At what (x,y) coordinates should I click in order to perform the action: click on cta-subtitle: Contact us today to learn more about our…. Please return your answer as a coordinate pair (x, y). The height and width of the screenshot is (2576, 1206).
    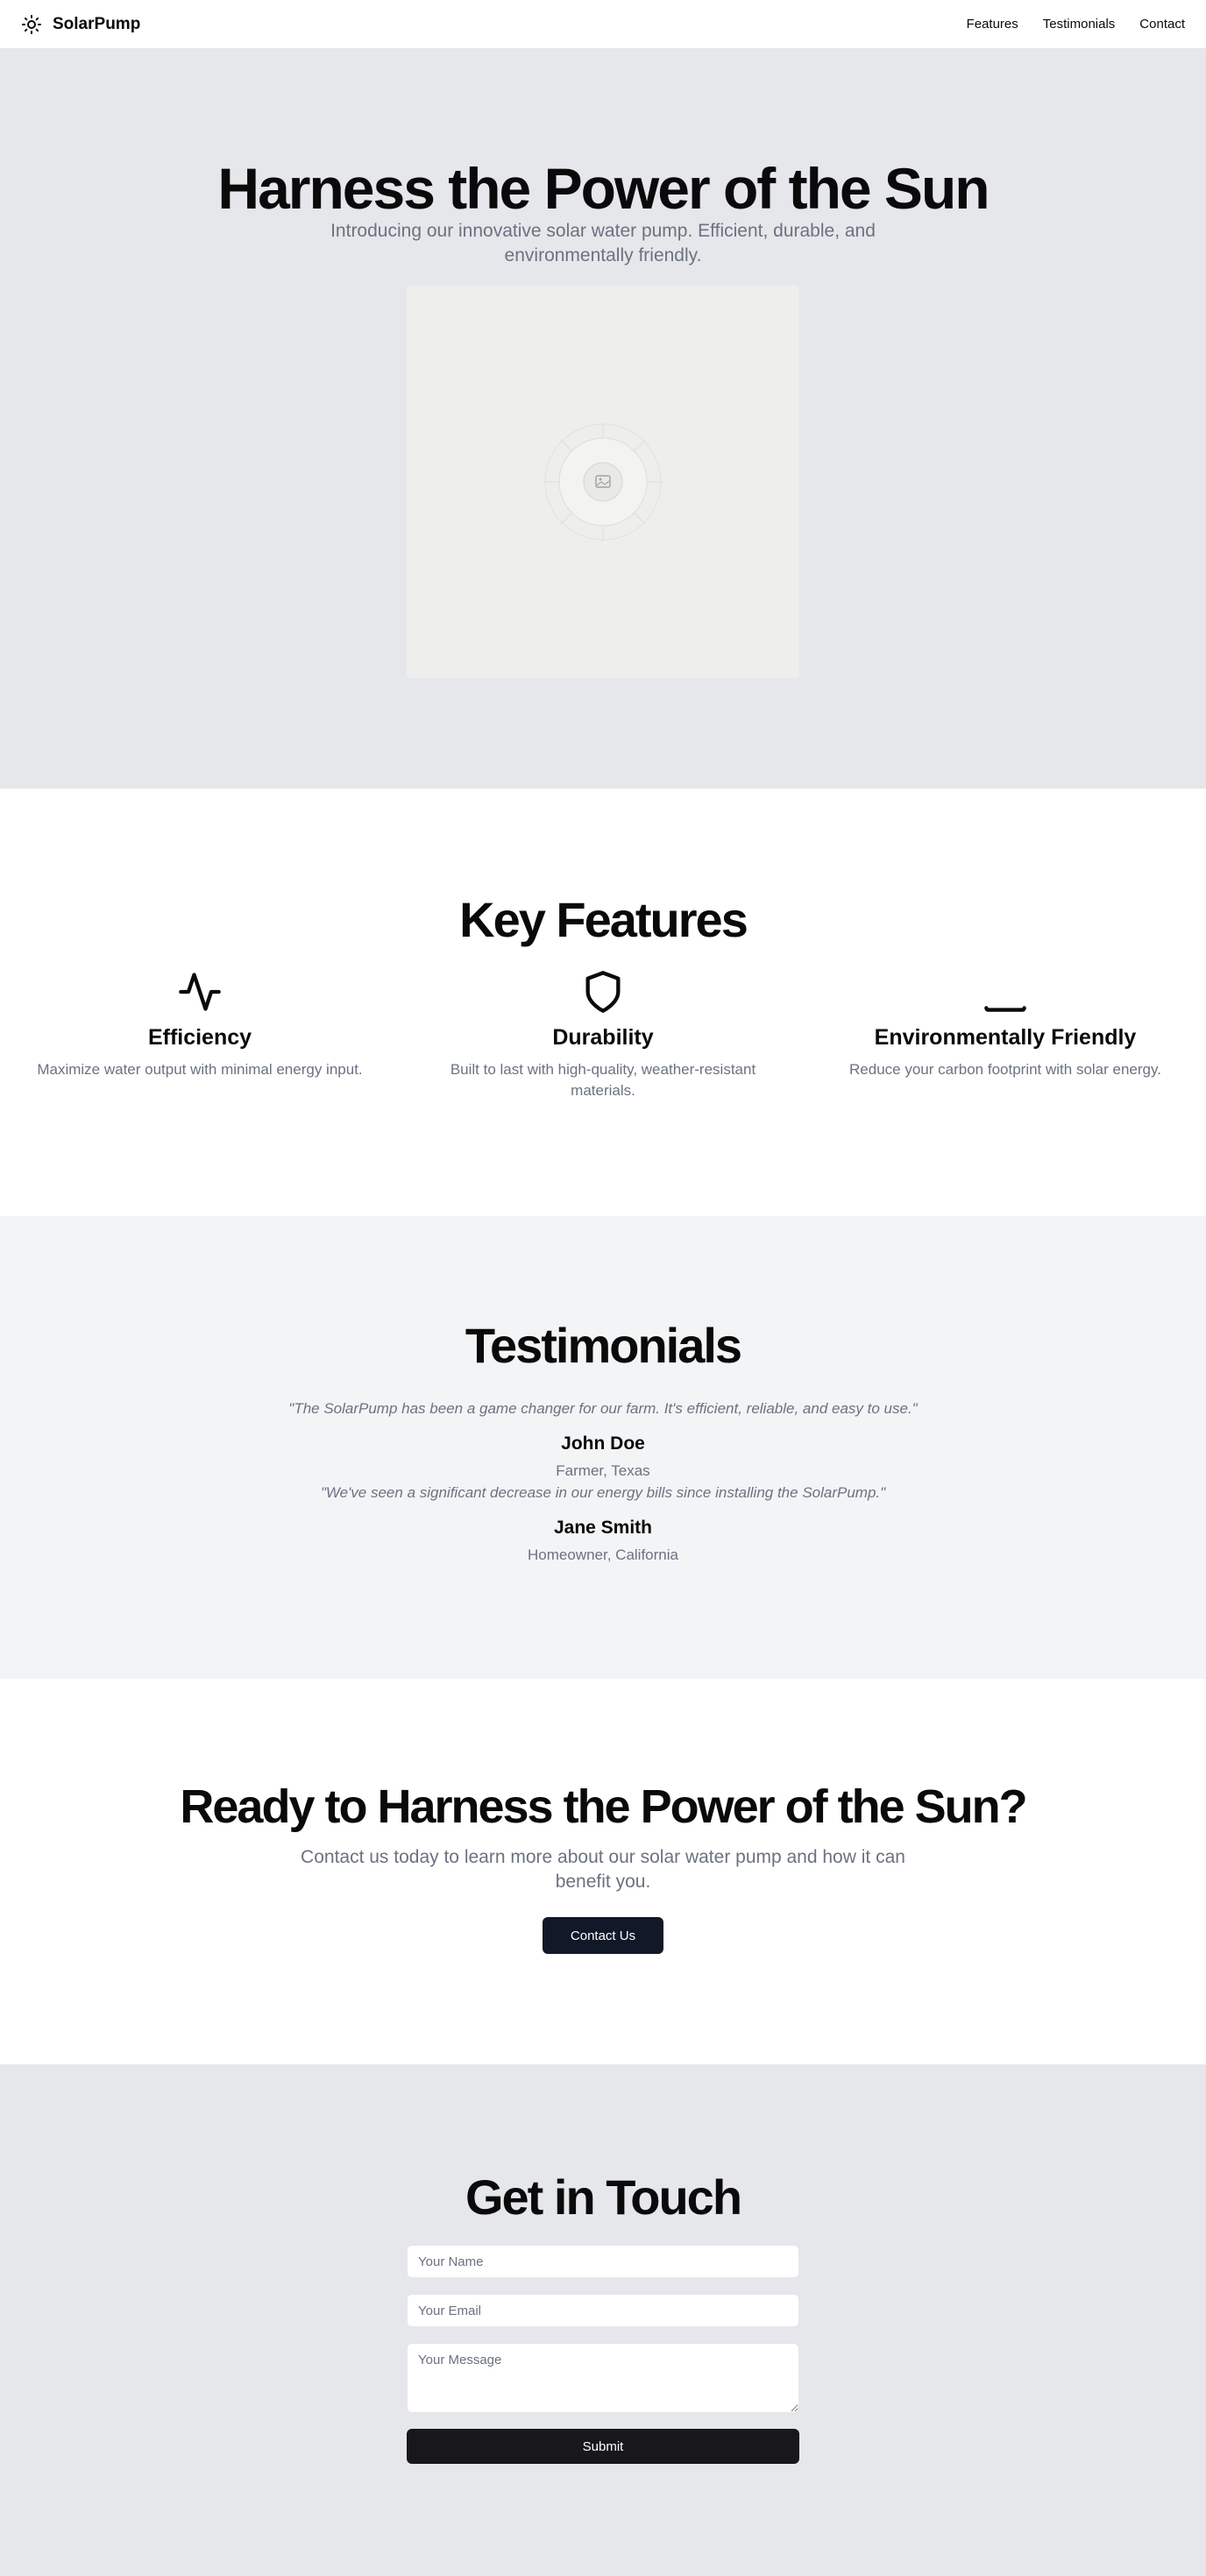
    Looking at the image, I should click on (603, 1870).